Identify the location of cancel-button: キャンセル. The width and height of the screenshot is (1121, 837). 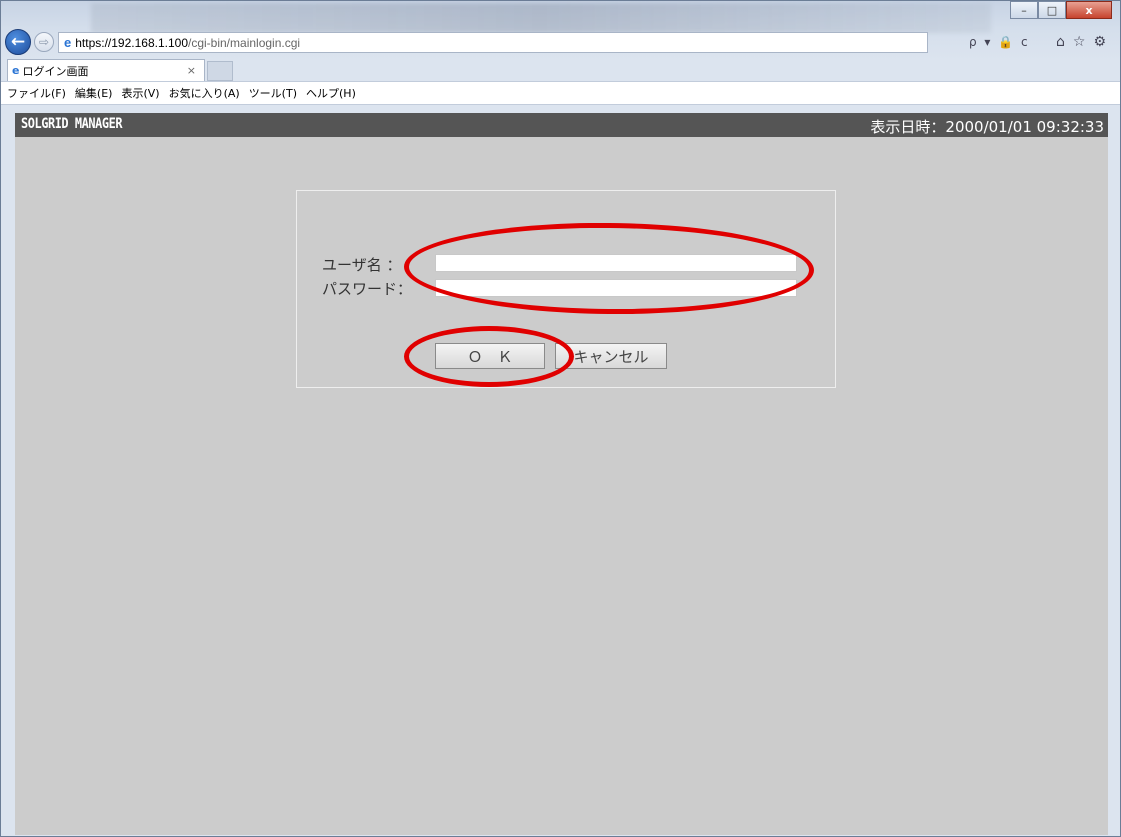
(611, 356).